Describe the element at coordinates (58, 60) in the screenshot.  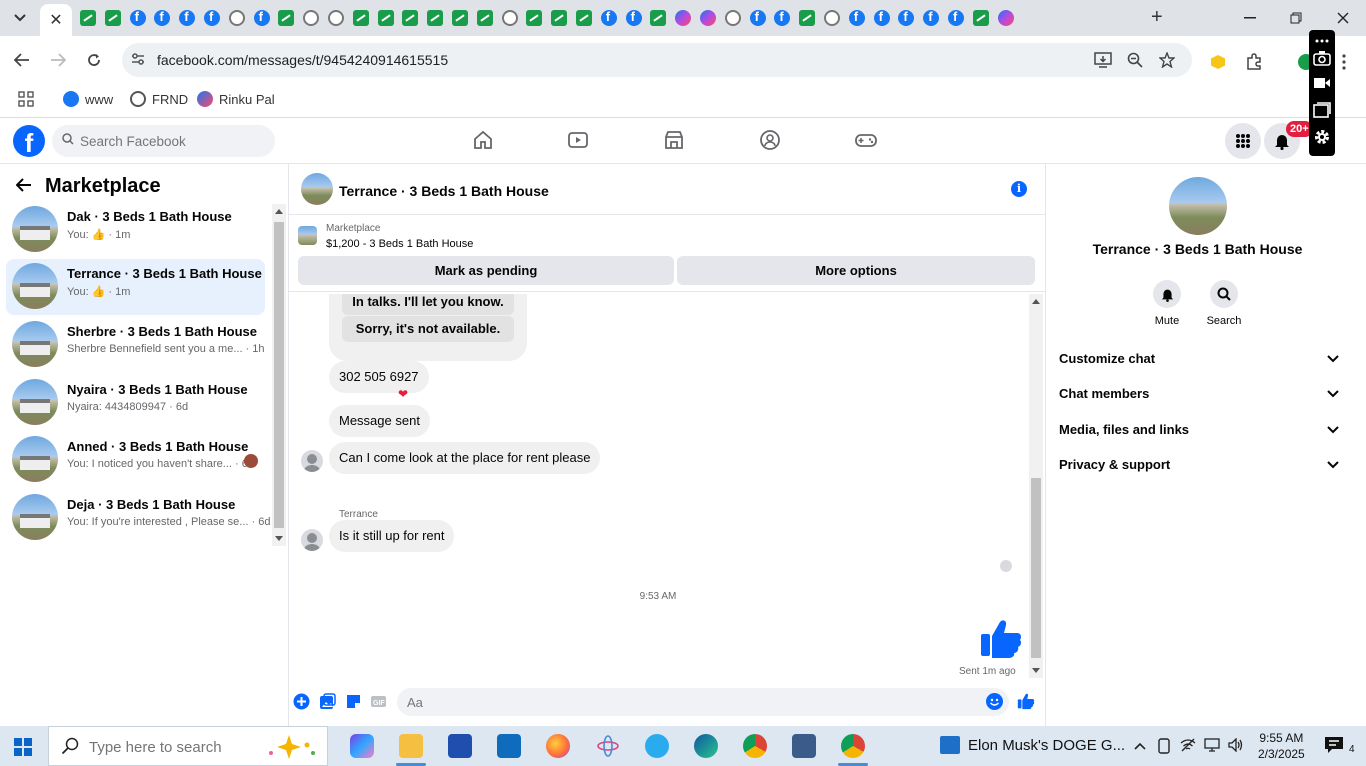
I see `forward-icon` at that location.